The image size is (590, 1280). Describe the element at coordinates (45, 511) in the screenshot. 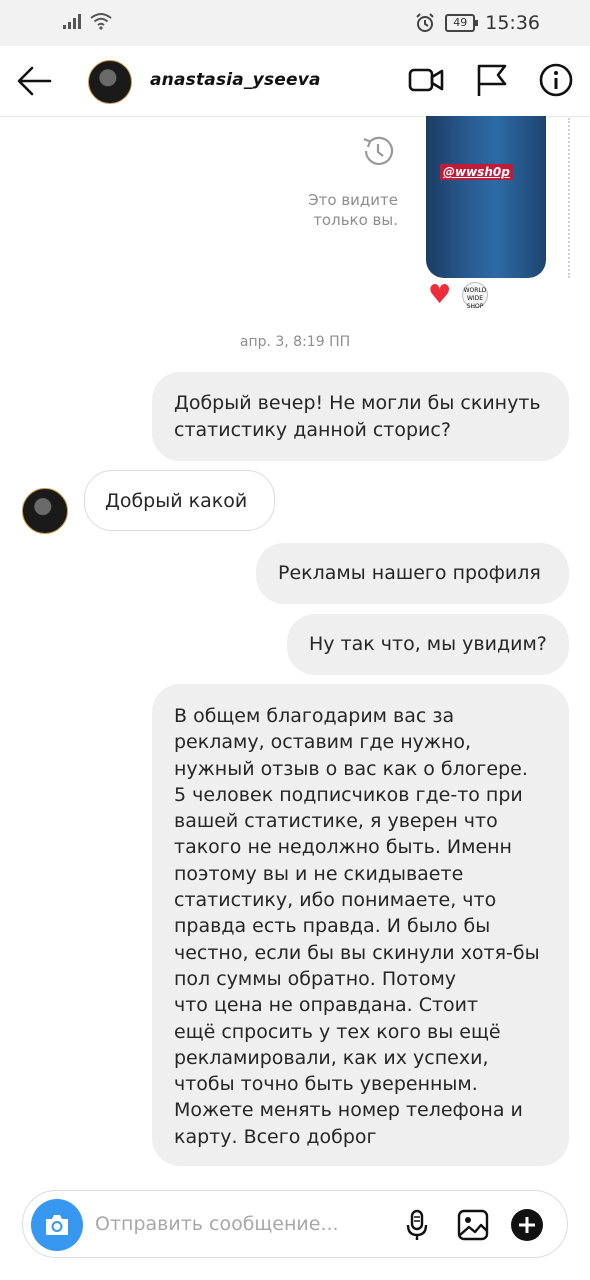

I see `sender-avatar` at that location.